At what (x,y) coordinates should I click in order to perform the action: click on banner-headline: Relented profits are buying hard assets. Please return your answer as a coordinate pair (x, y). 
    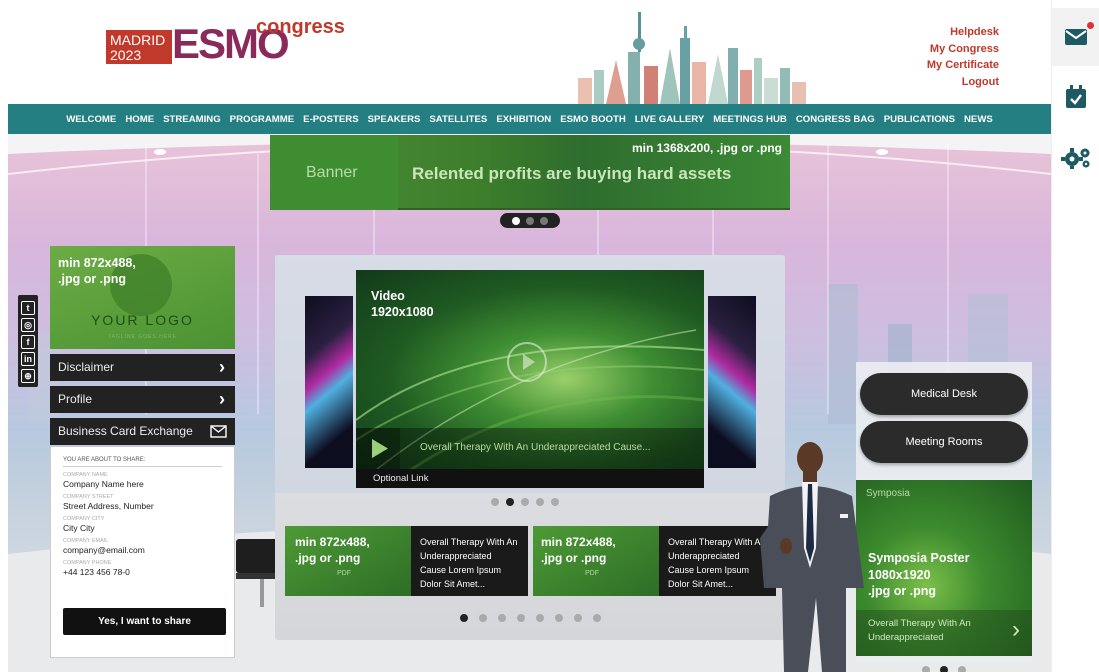
    Looking at the image, I should click on (572, 173).